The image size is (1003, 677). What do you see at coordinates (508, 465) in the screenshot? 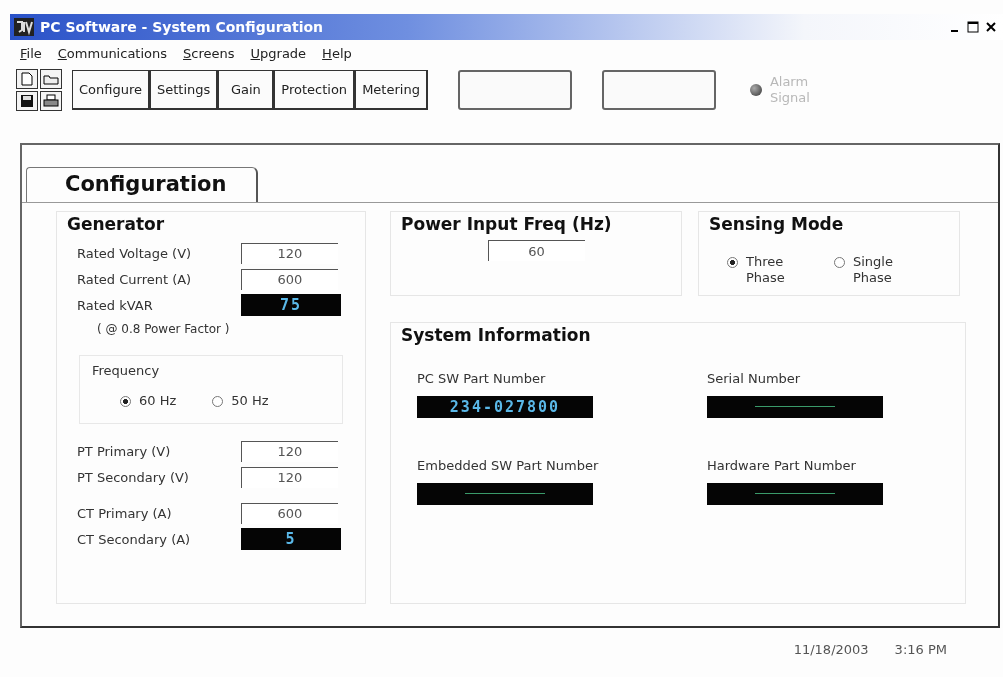
I see `field-label: Embedded SW Part Number` at bounding box center [508, 465].